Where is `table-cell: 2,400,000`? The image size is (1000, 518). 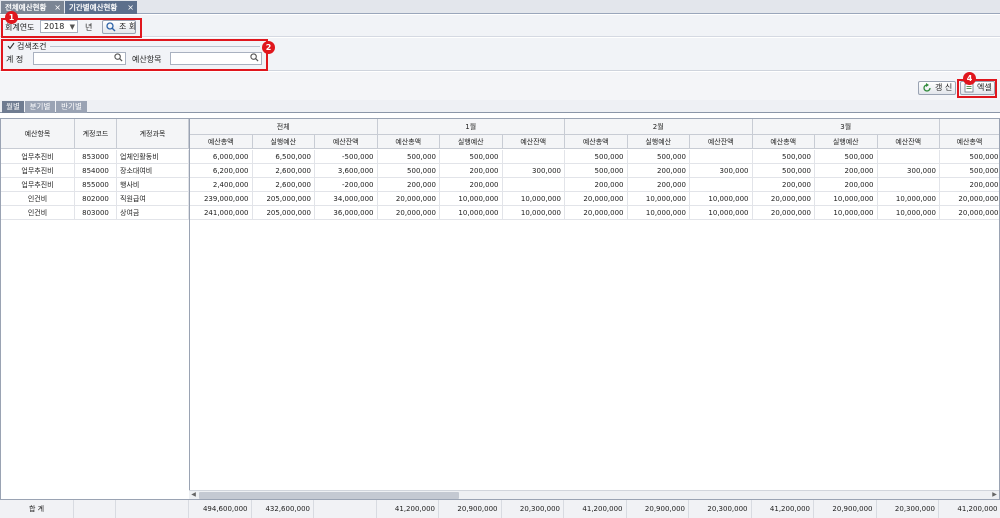 table-cell: 2,400,000 is located at coordinates (221, 185).